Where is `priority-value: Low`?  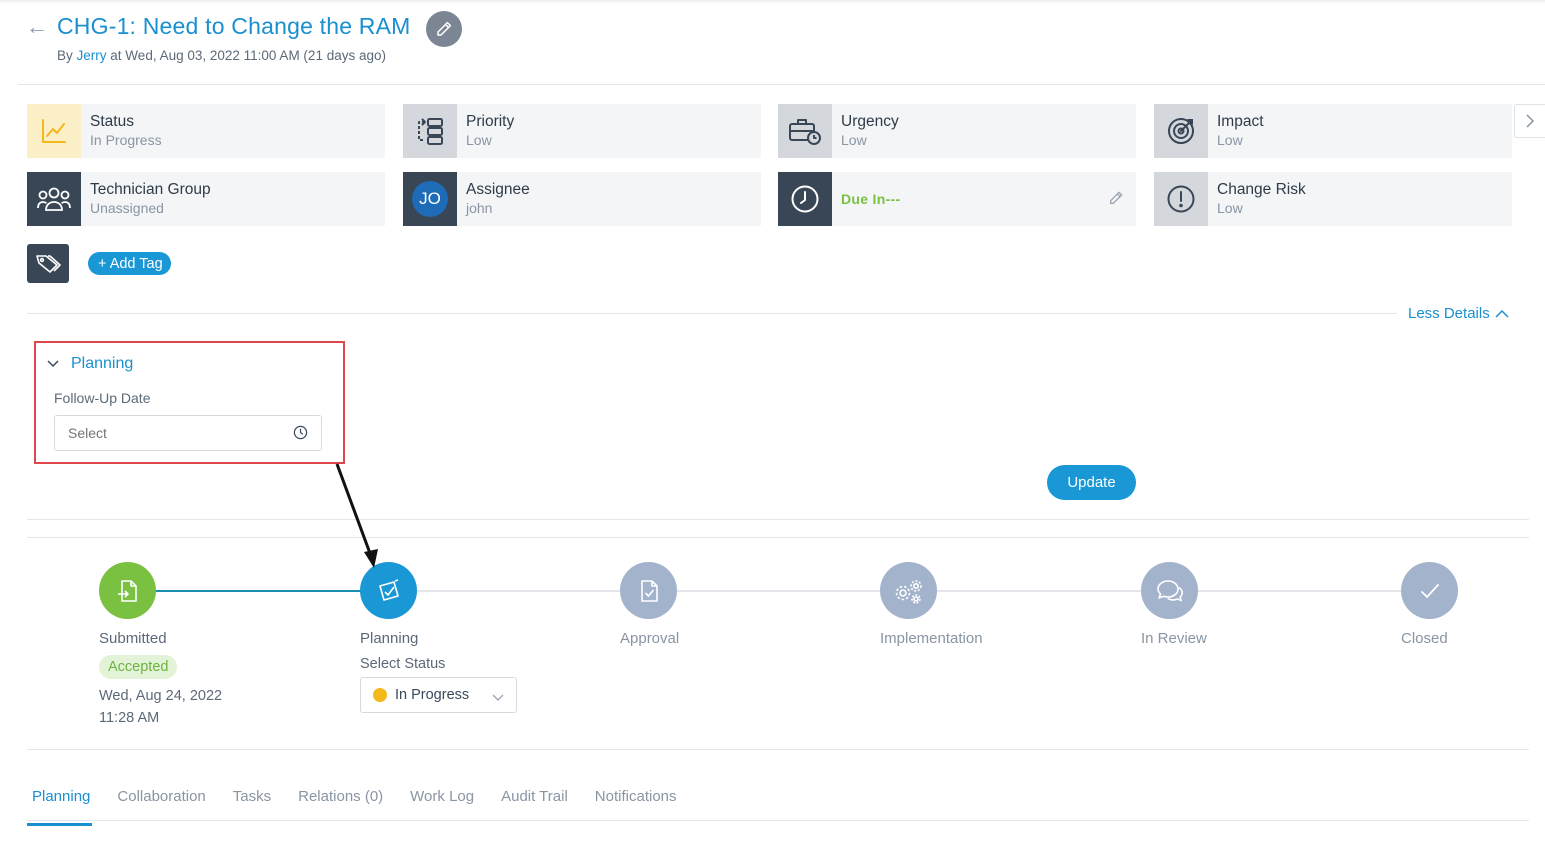 priority-value: Low is located at coordinates (479, 140).